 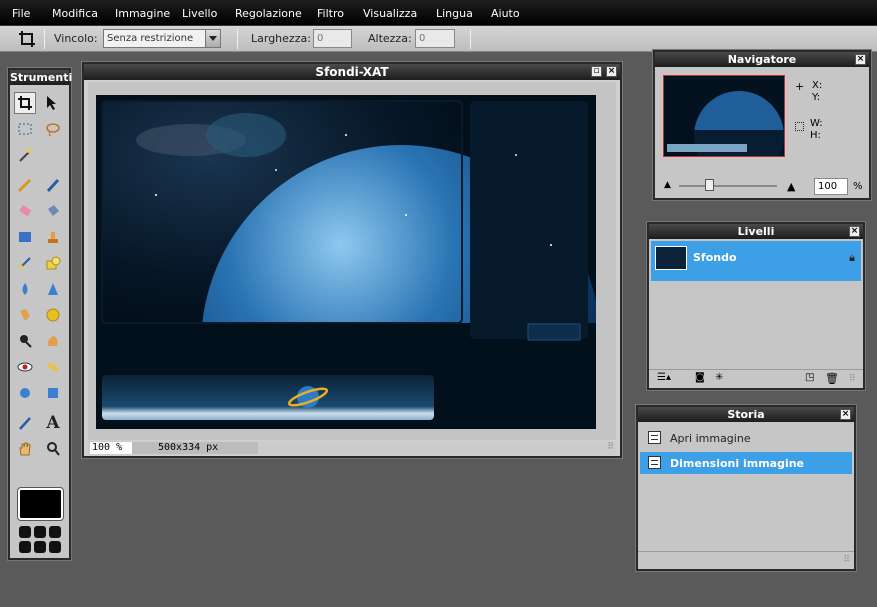 I want to click on marquee-select-icon, so click(x=25, y=129).